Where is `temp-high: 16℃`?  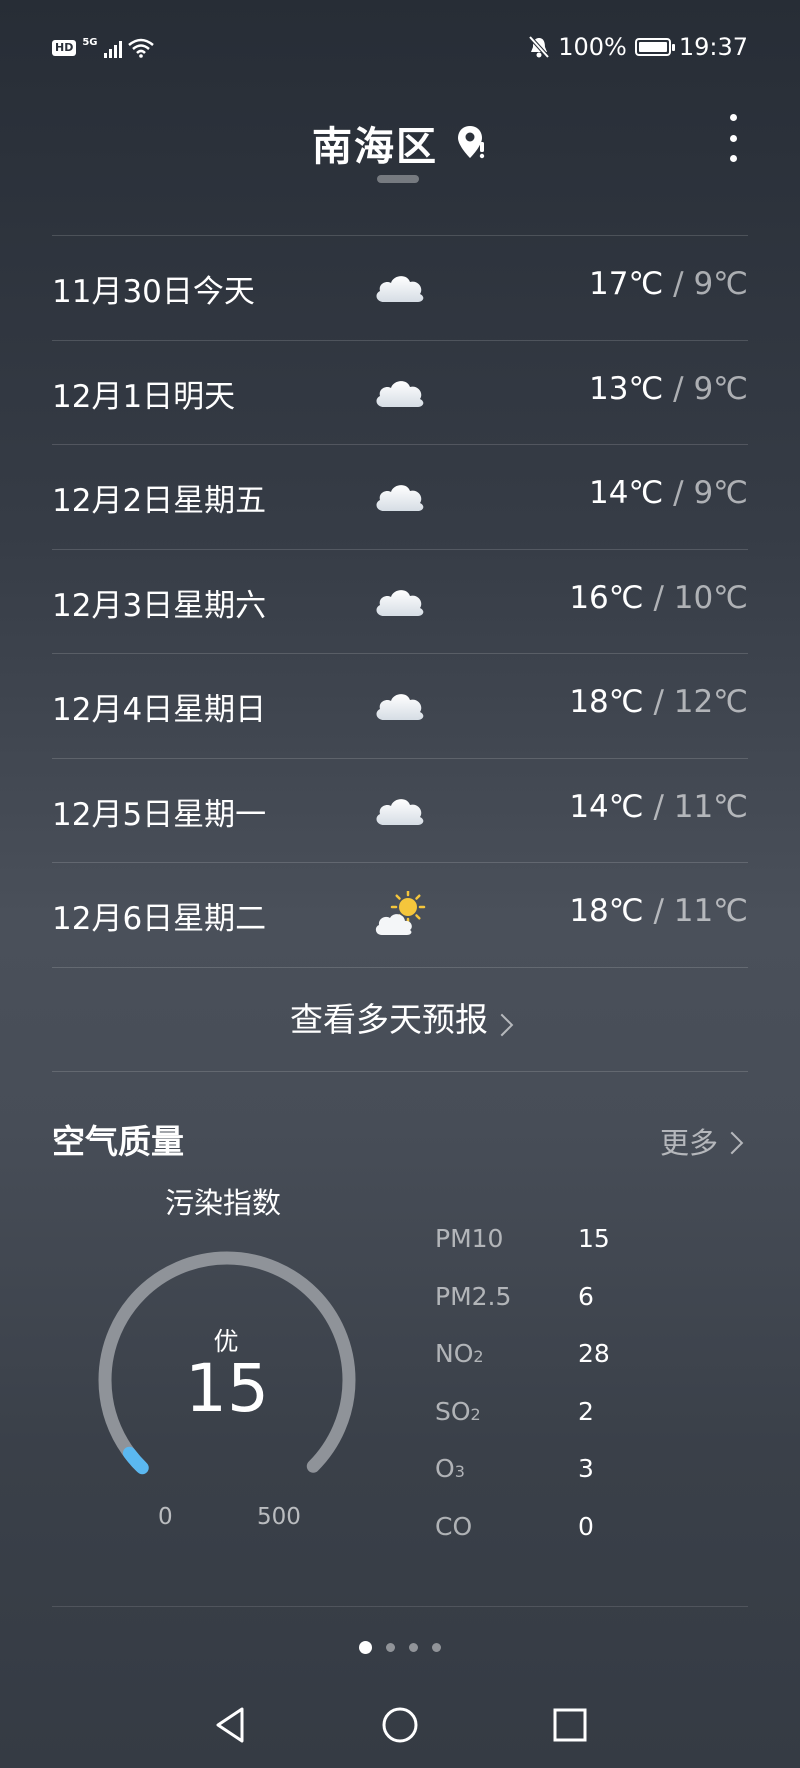
temp-high: 16℃ is located at coordinates (611, 597).